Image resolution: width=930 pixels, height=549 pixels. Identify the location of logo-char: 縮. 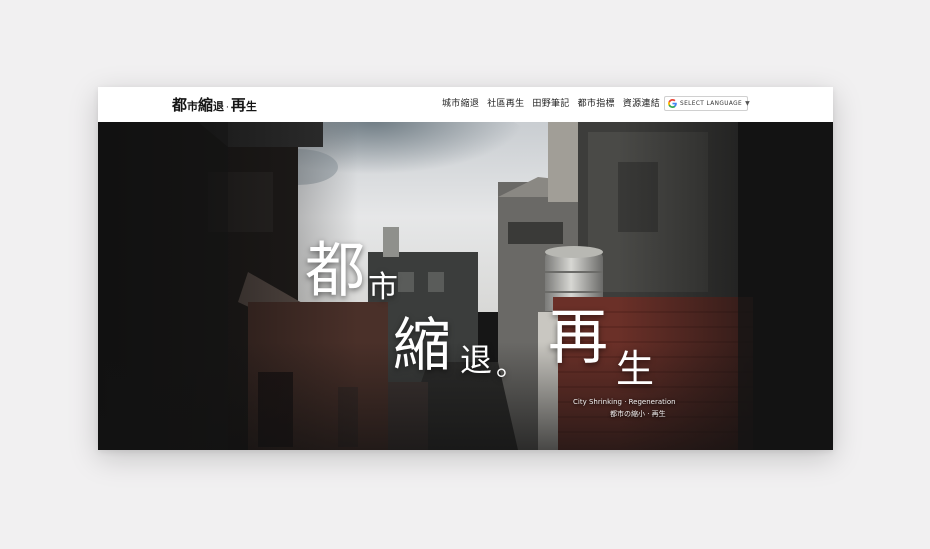
(206, 105).